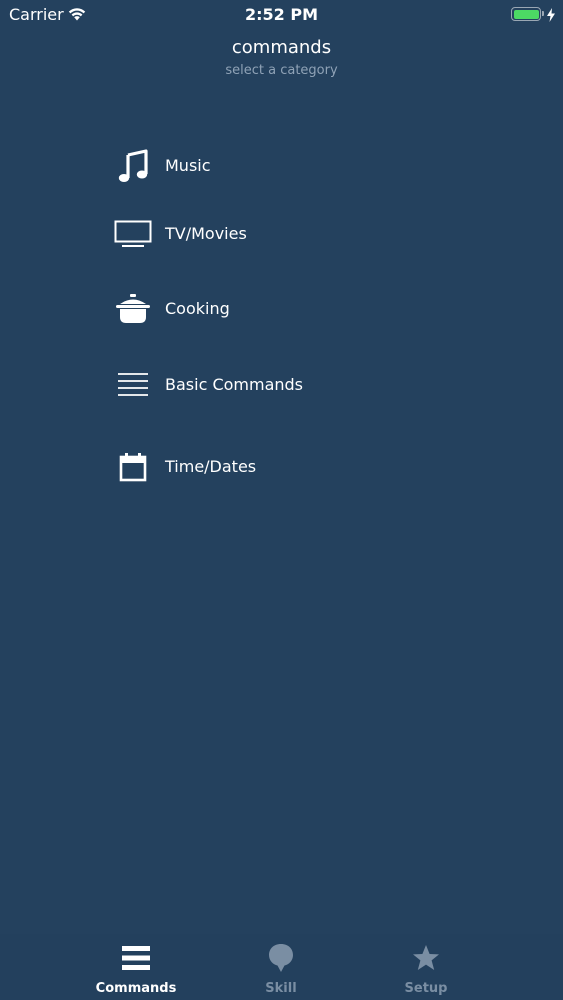  I want to click on page-title: commands, so click(281, 47).